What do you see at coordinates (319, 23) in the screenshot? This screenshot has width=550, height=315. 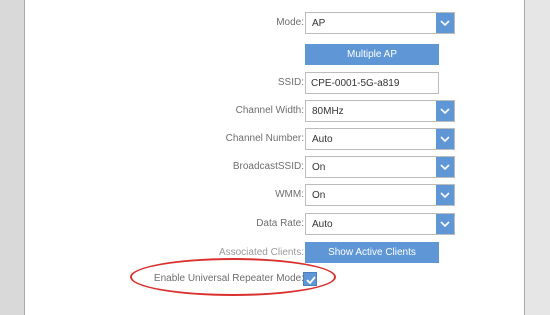 I see `mode-value: AP` at bounding box center [319, 23].